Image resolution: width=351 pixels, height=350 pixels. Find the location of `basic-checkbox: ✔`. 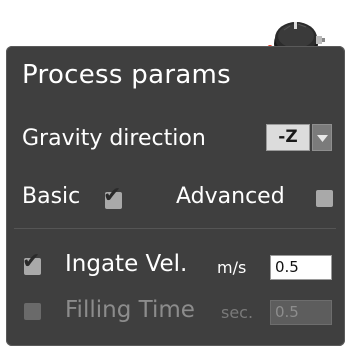

basic-checkbox: ✔ is located at coordinates (112, 197).